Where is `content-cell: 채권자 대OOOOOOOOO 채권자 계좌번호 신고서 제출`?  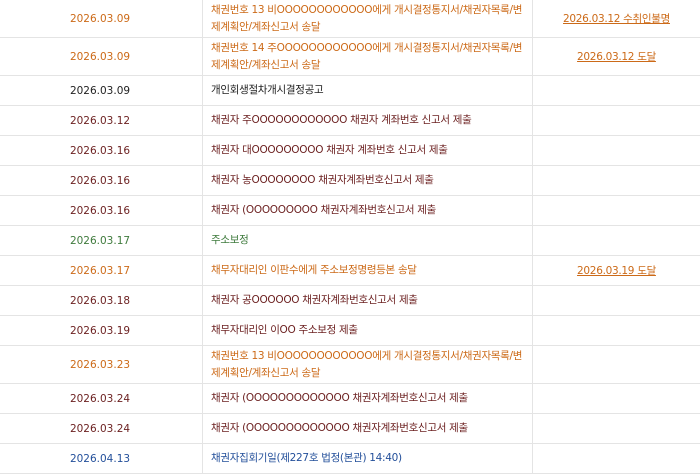
content-cell: 채권자 대OOOOOOOOO 채권자 계좌번호 신고서 제출 is located at coordinates (368, 150).